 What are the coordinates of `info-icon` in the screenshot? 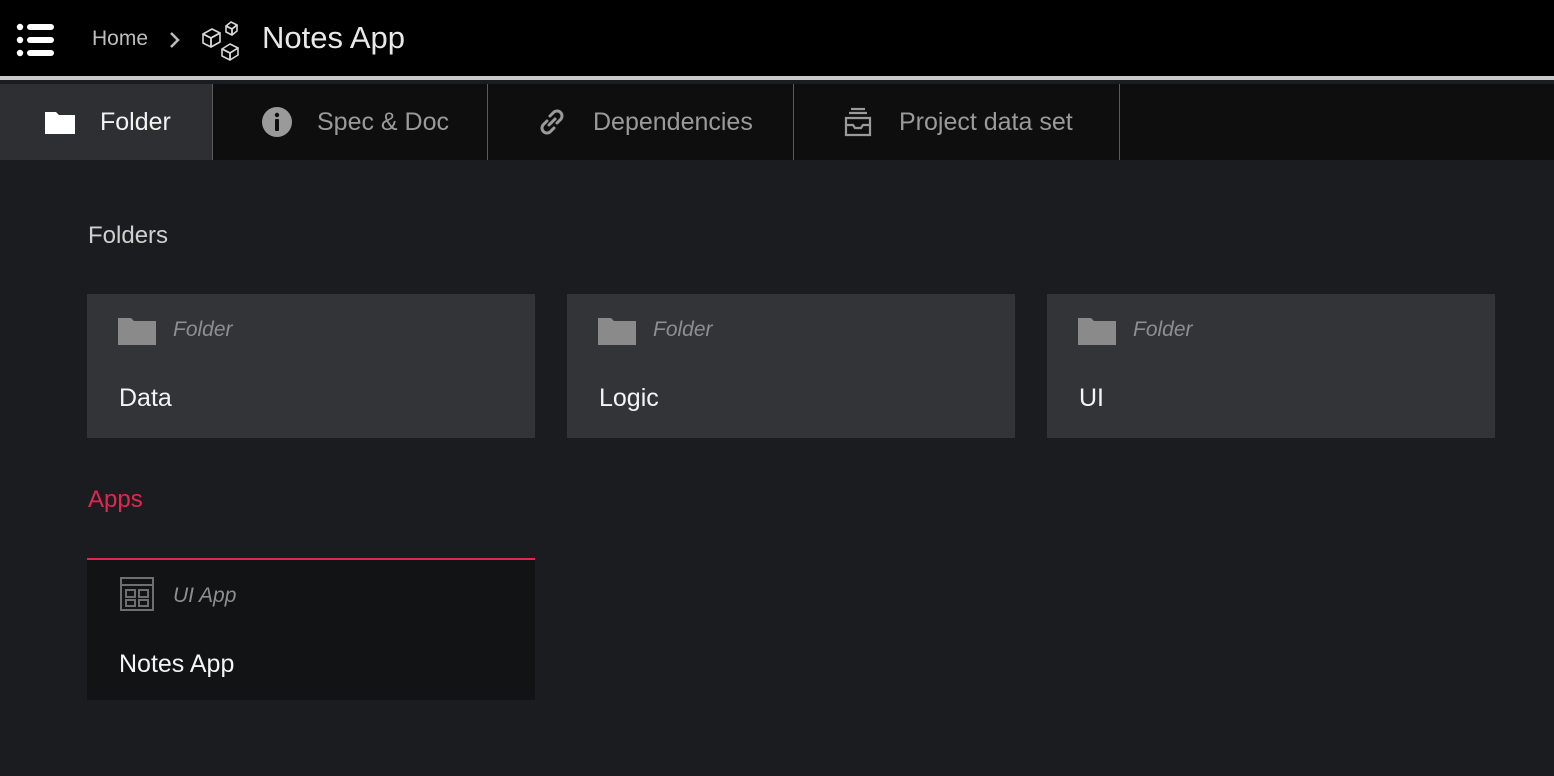 It's located at (277, 122).